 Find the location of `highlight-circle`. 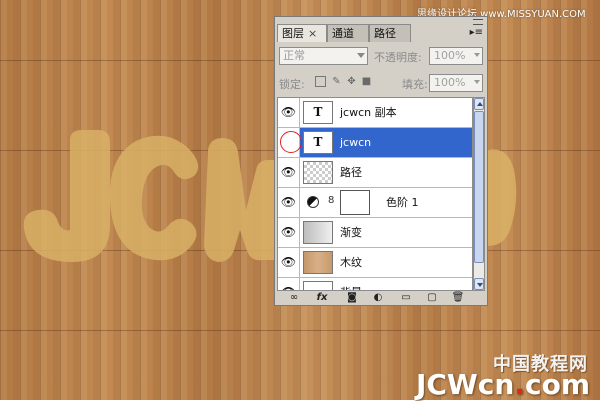

highlight-circle is located at coordinates (291, 142).